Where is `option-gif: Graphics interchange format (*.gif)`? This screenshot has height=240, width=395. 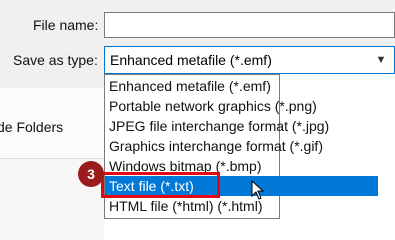
option-gif: Graphics interchange format (*.gif) is located at coordinates (214, 146).